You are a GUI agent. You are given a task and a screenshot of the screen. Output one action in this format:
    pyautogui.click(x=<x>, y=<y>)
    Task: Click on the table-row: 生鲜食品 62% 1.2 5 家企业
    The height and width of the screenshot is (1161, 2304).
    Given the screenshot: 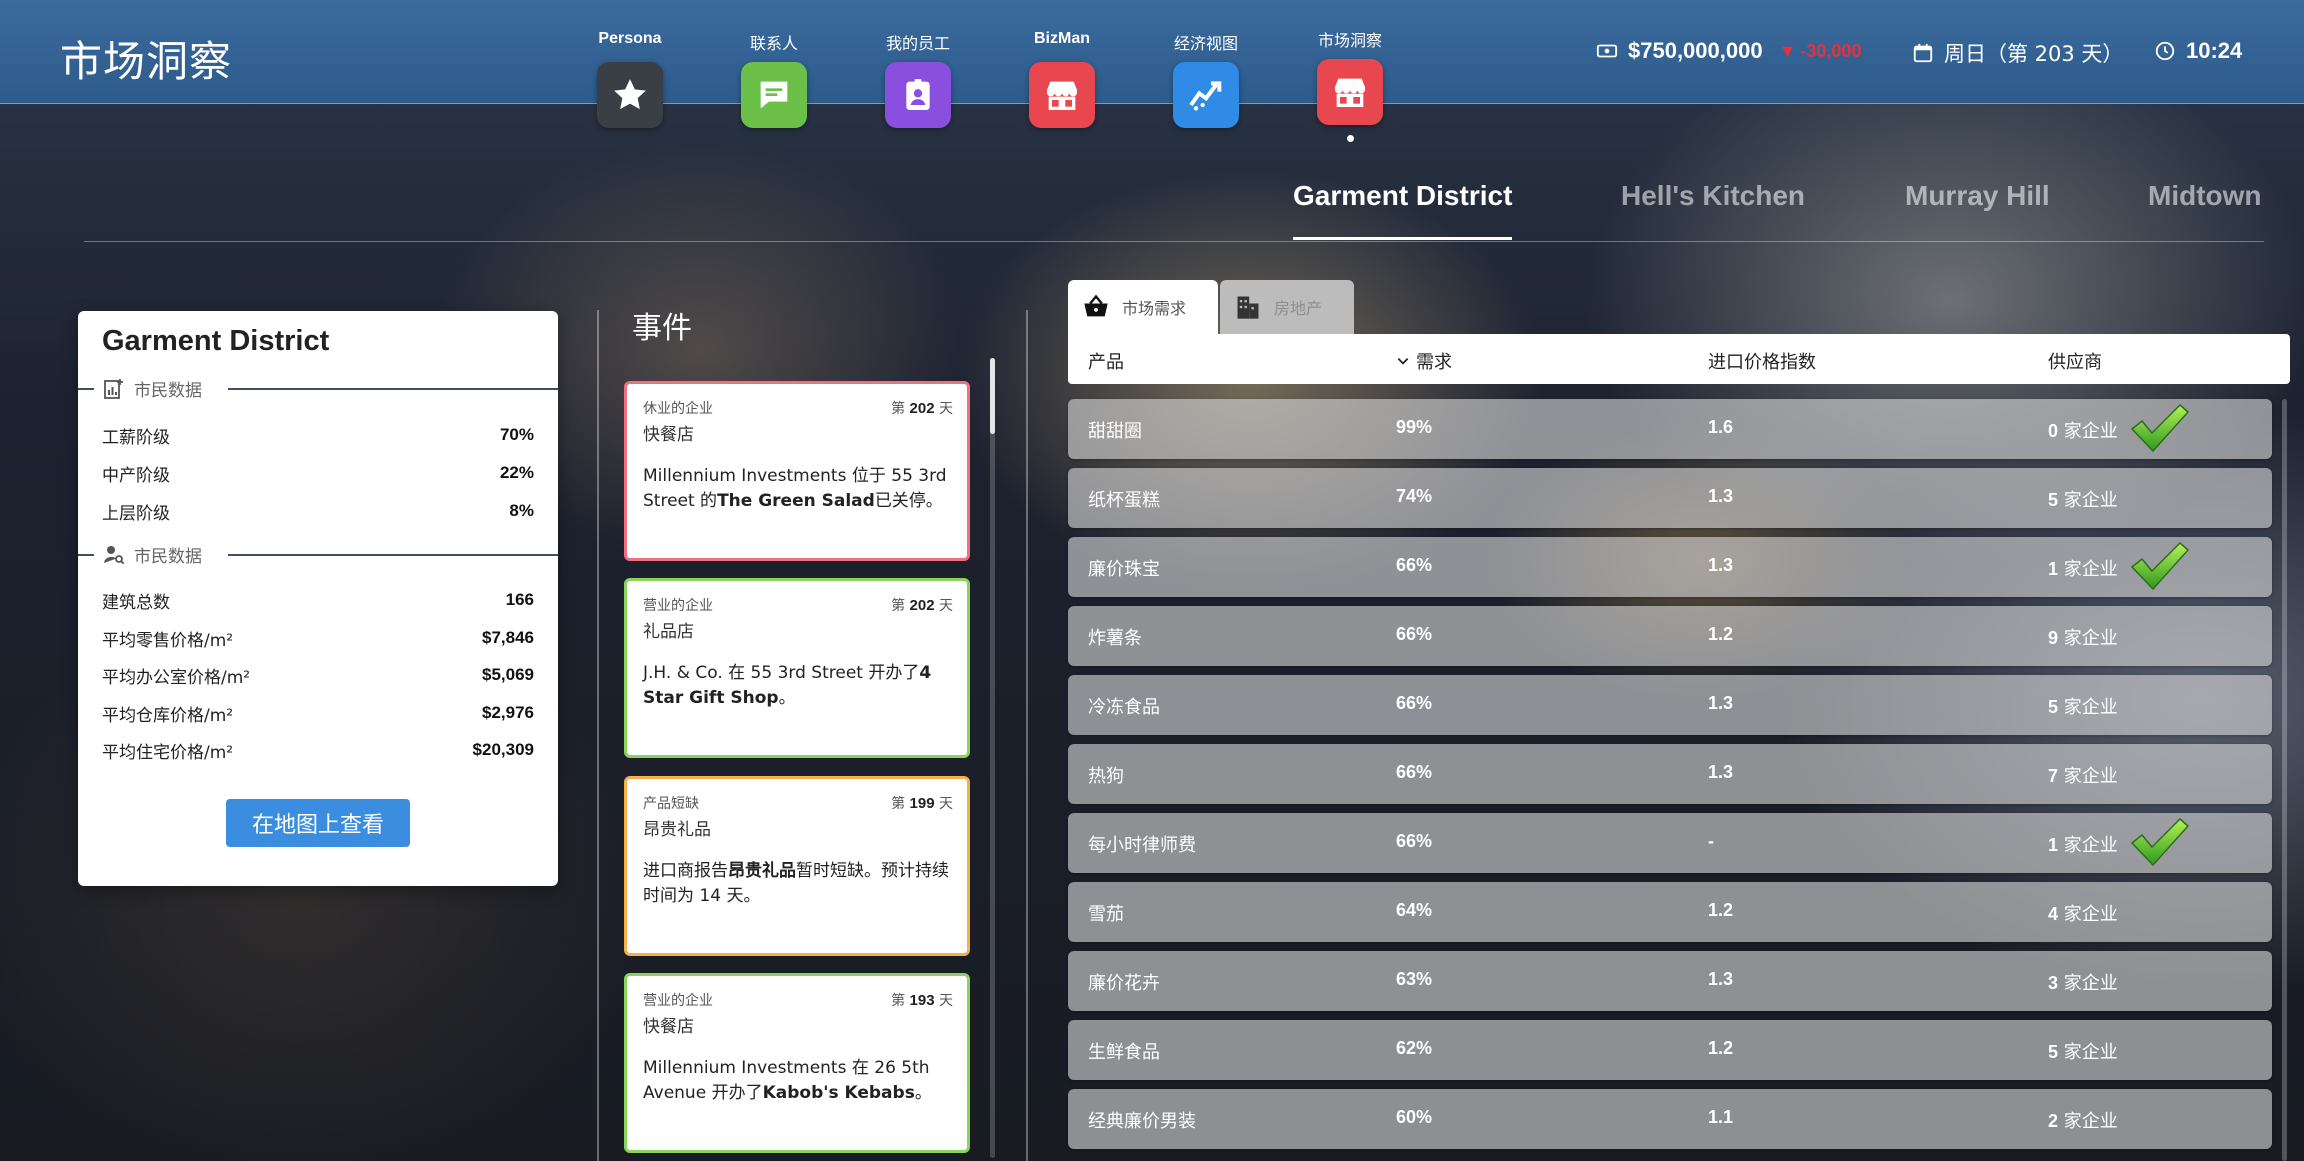 What is the action you would take?
    pyautogui.click(x=1670, y=1050)
    